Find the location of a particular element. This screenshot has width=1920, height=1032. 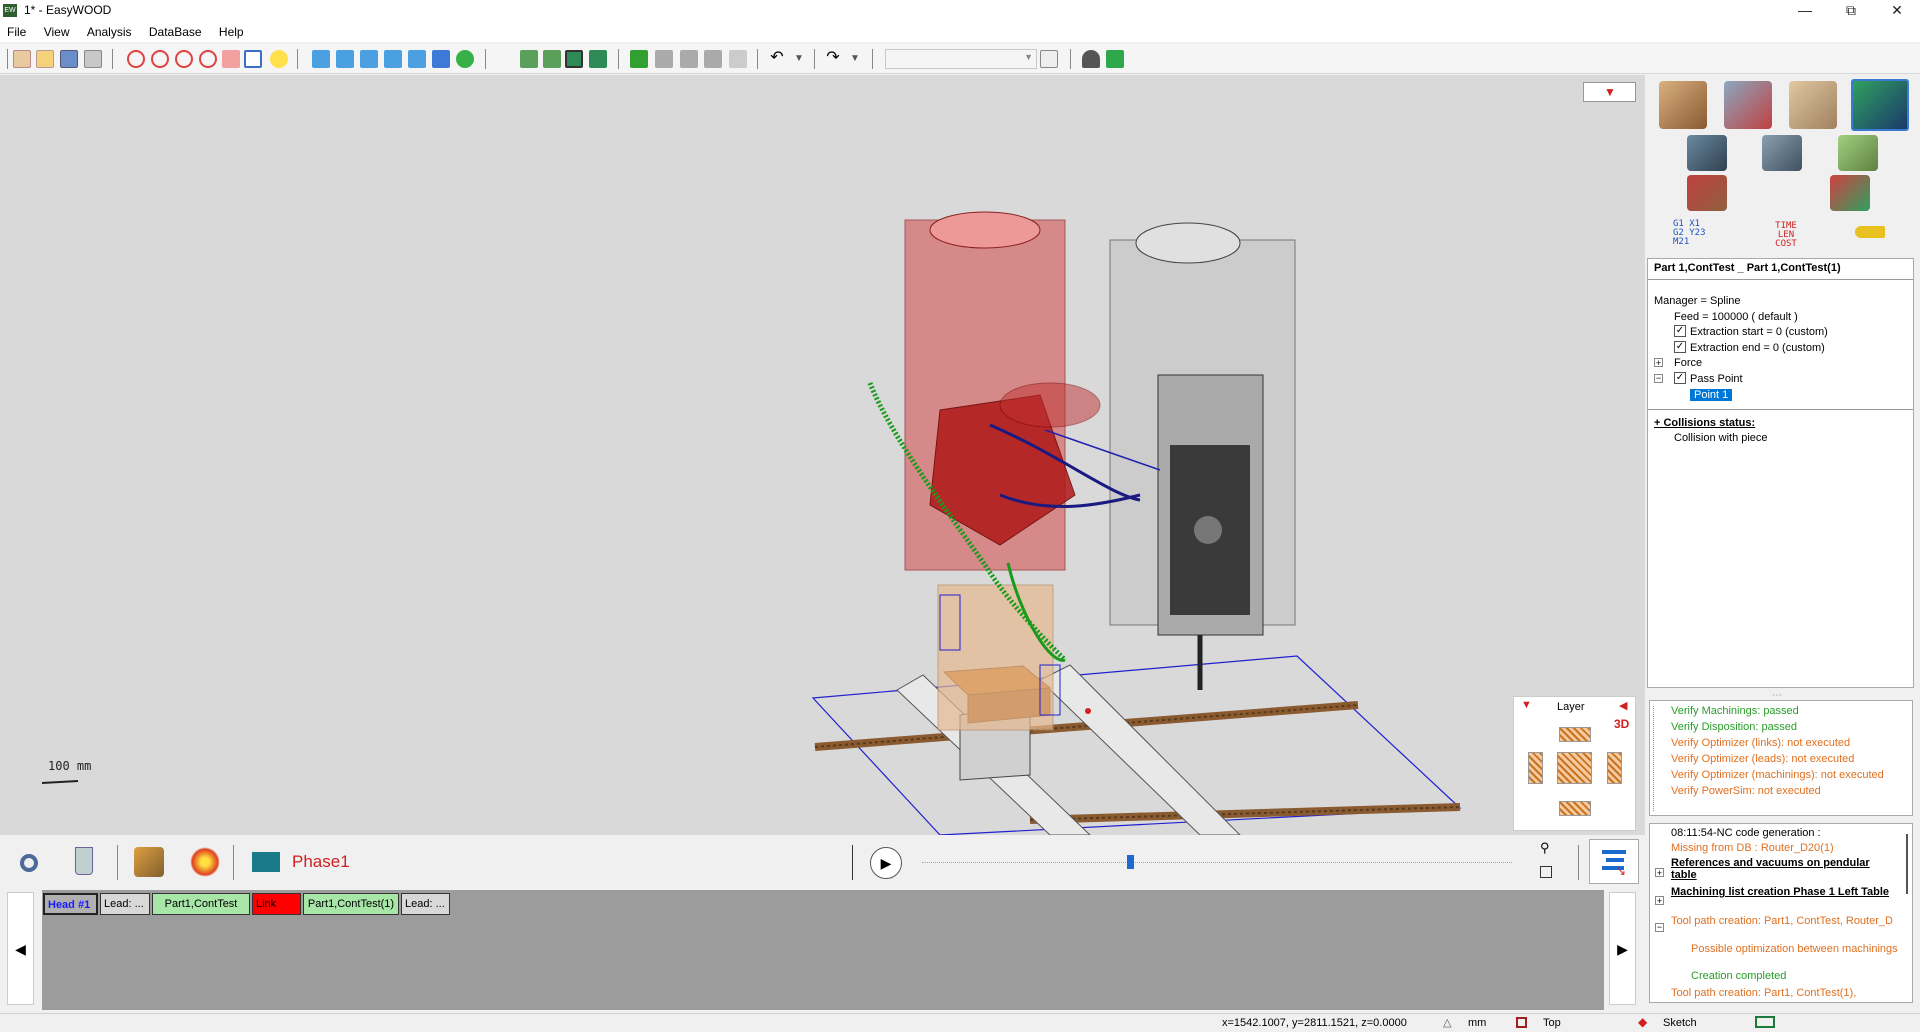

timeline-next-button: ▶ is located at coordinates (1622, 948).